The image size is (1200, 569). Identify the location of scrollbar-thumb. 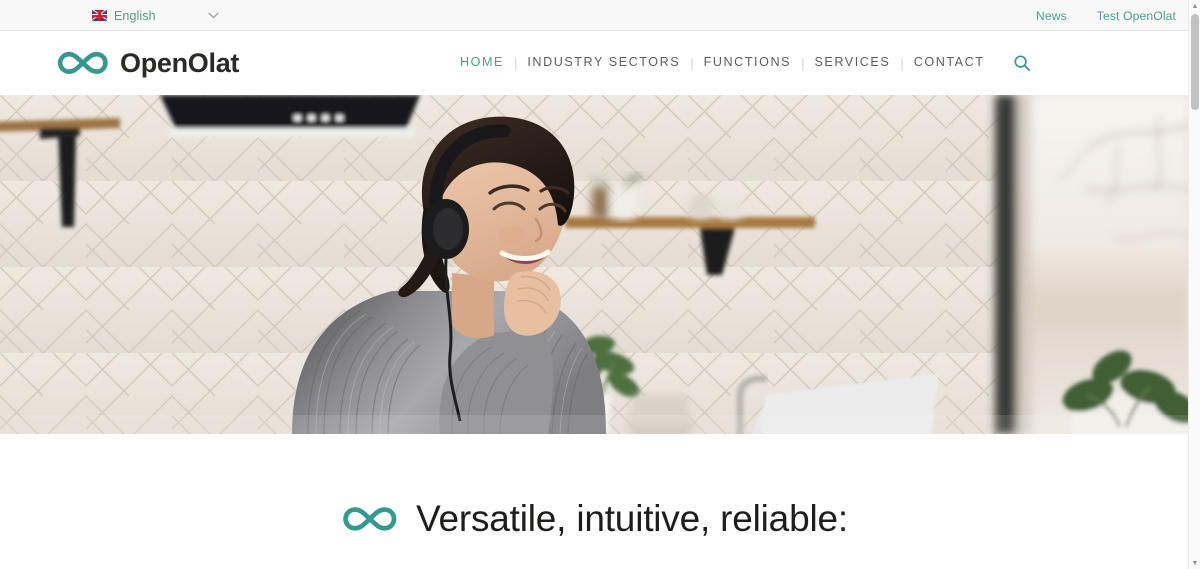
(1195, 62).